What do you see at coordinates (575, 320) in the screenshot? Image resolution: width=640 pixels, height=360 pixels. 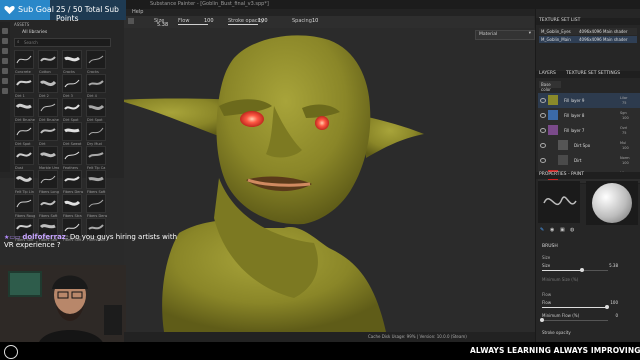 I see `minimum-flow-slider` at bounding box center [575, 320].